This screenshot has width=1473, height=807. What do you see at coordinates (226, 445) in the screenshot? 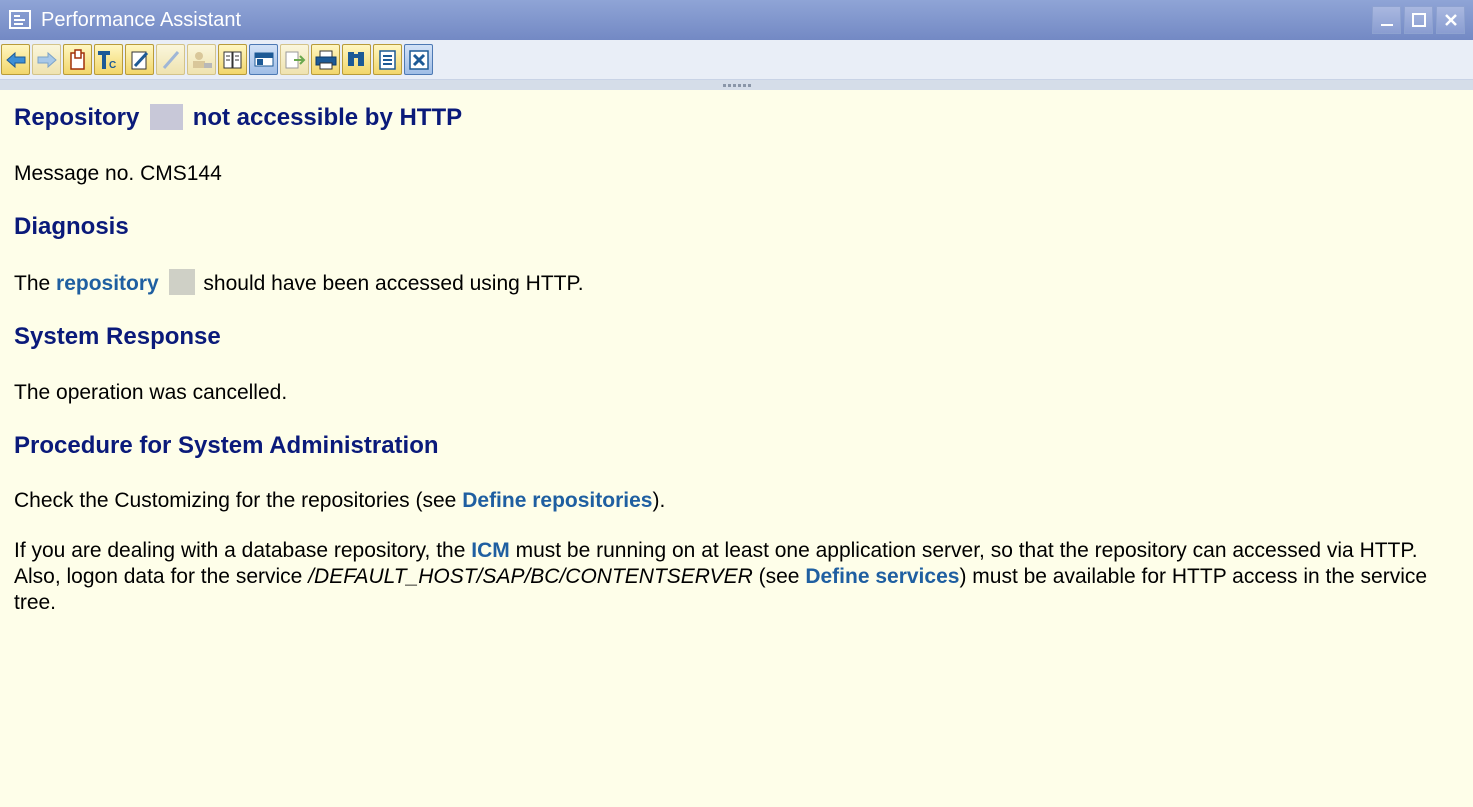
I see `procedure-heading: Procedure for System Administration` at bounding box center [226, 445].